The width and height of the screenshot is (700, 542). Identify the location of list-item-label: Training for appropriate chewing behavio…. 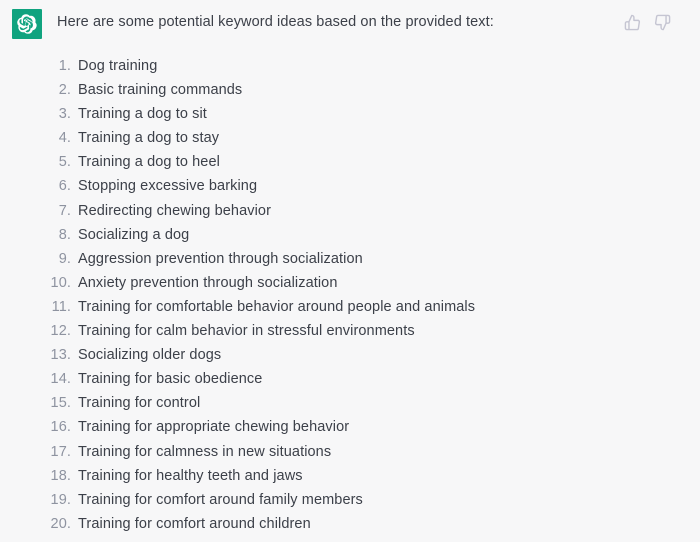
(214, 427).